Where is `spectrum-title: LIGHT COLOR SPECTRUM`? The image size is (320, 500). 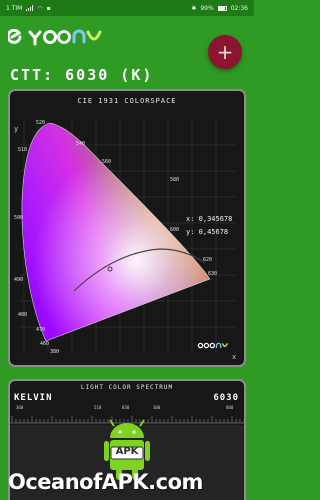 spectrum-title: LIGHT COLOR SPECTRUM is located at coordinates (127, 387).